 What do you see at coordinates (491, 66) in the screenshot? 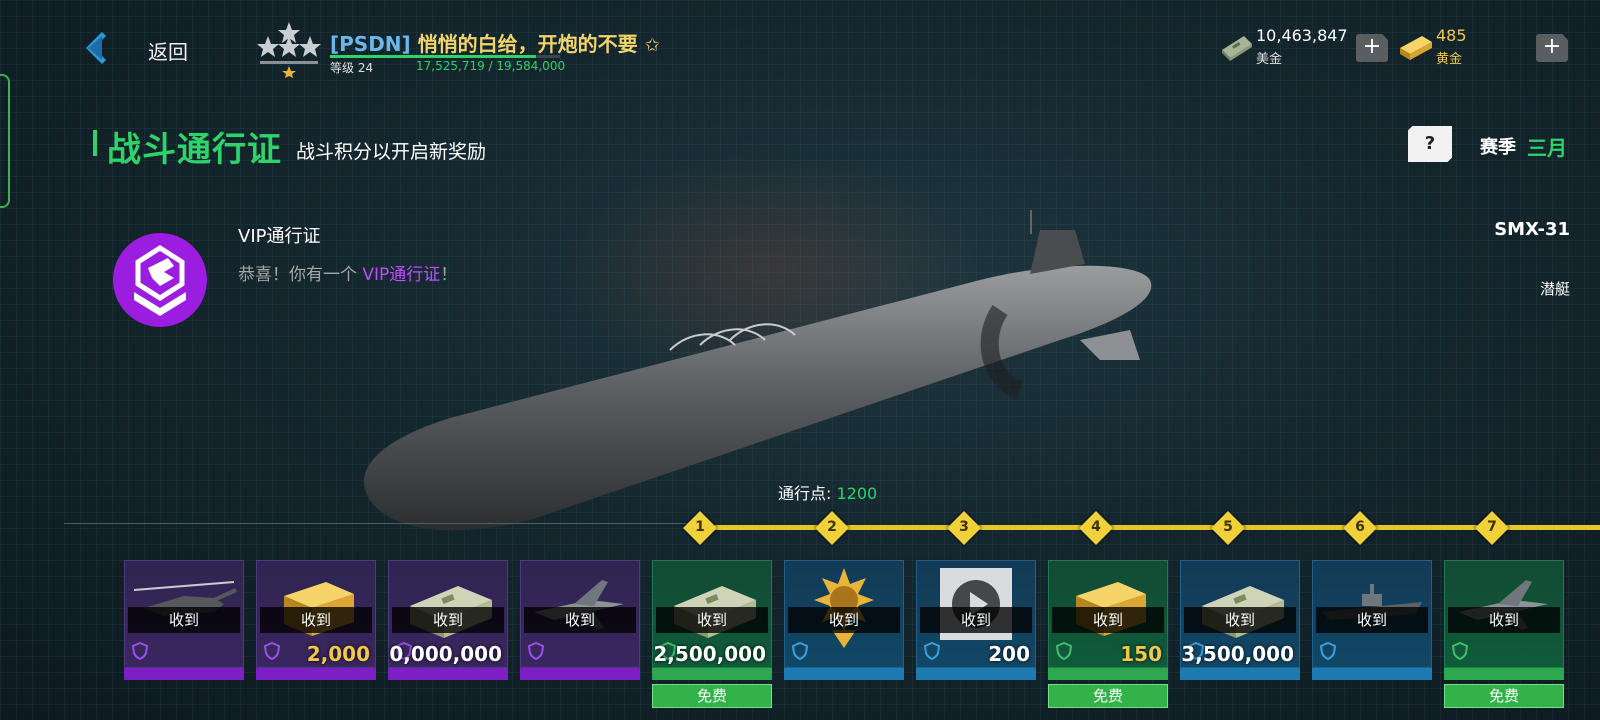
I see `xp-text: 17,525,719 / 19,584,000` at bounding box center [491, 66].